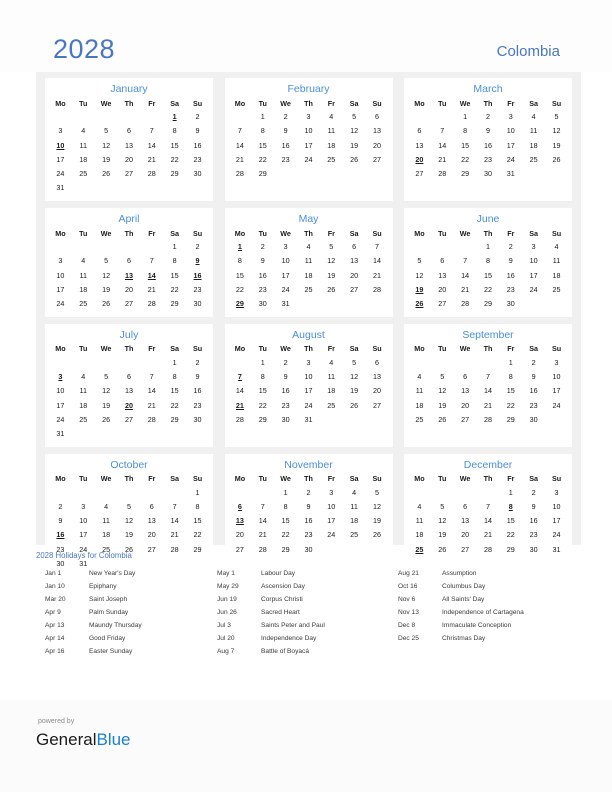 Image resolution: width=612 pixels, height=792 pixels. What do you see at coordinates (83, 174) in the screenshot?
I see `day-cell: 25` at bounding box center [83, 174].